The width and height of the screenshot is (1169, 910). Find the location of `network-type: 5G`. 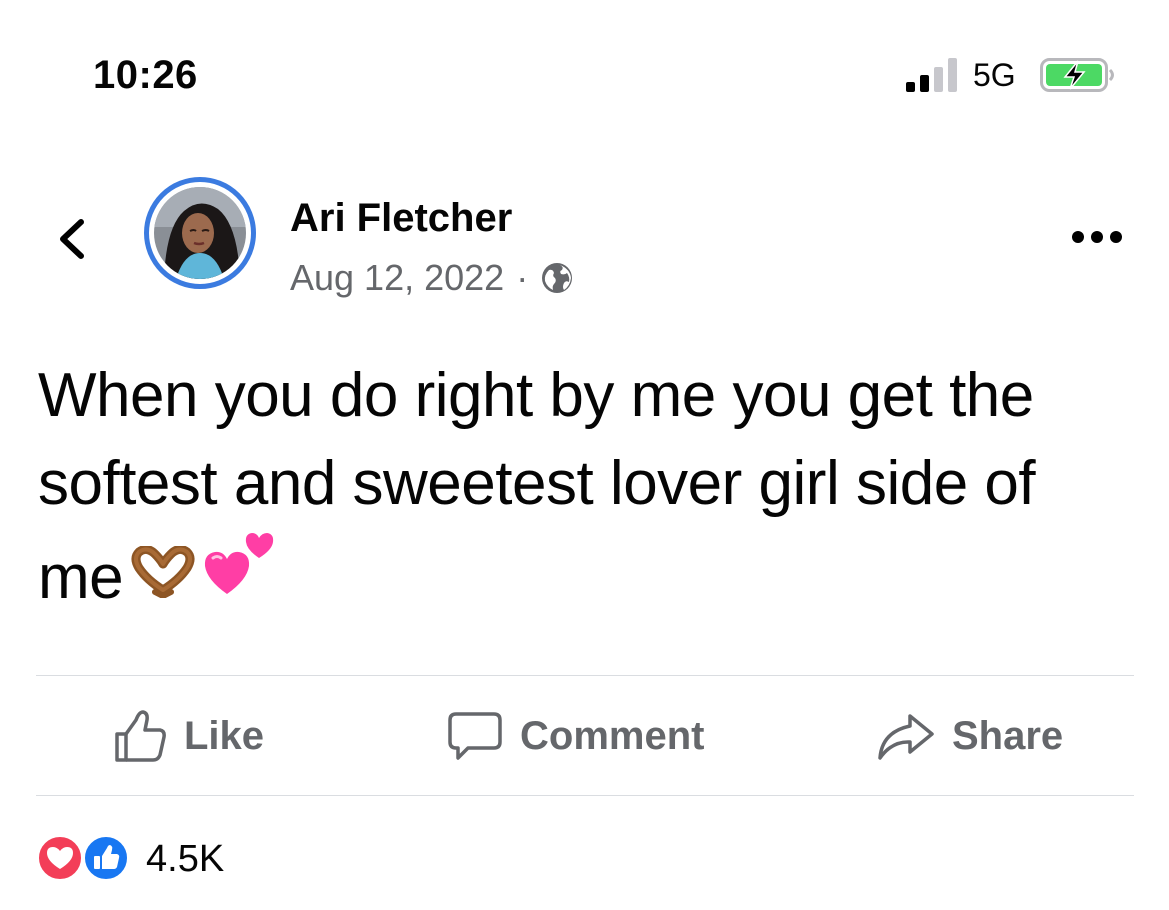

network-type: 5G is located at coordinates (994, 75).